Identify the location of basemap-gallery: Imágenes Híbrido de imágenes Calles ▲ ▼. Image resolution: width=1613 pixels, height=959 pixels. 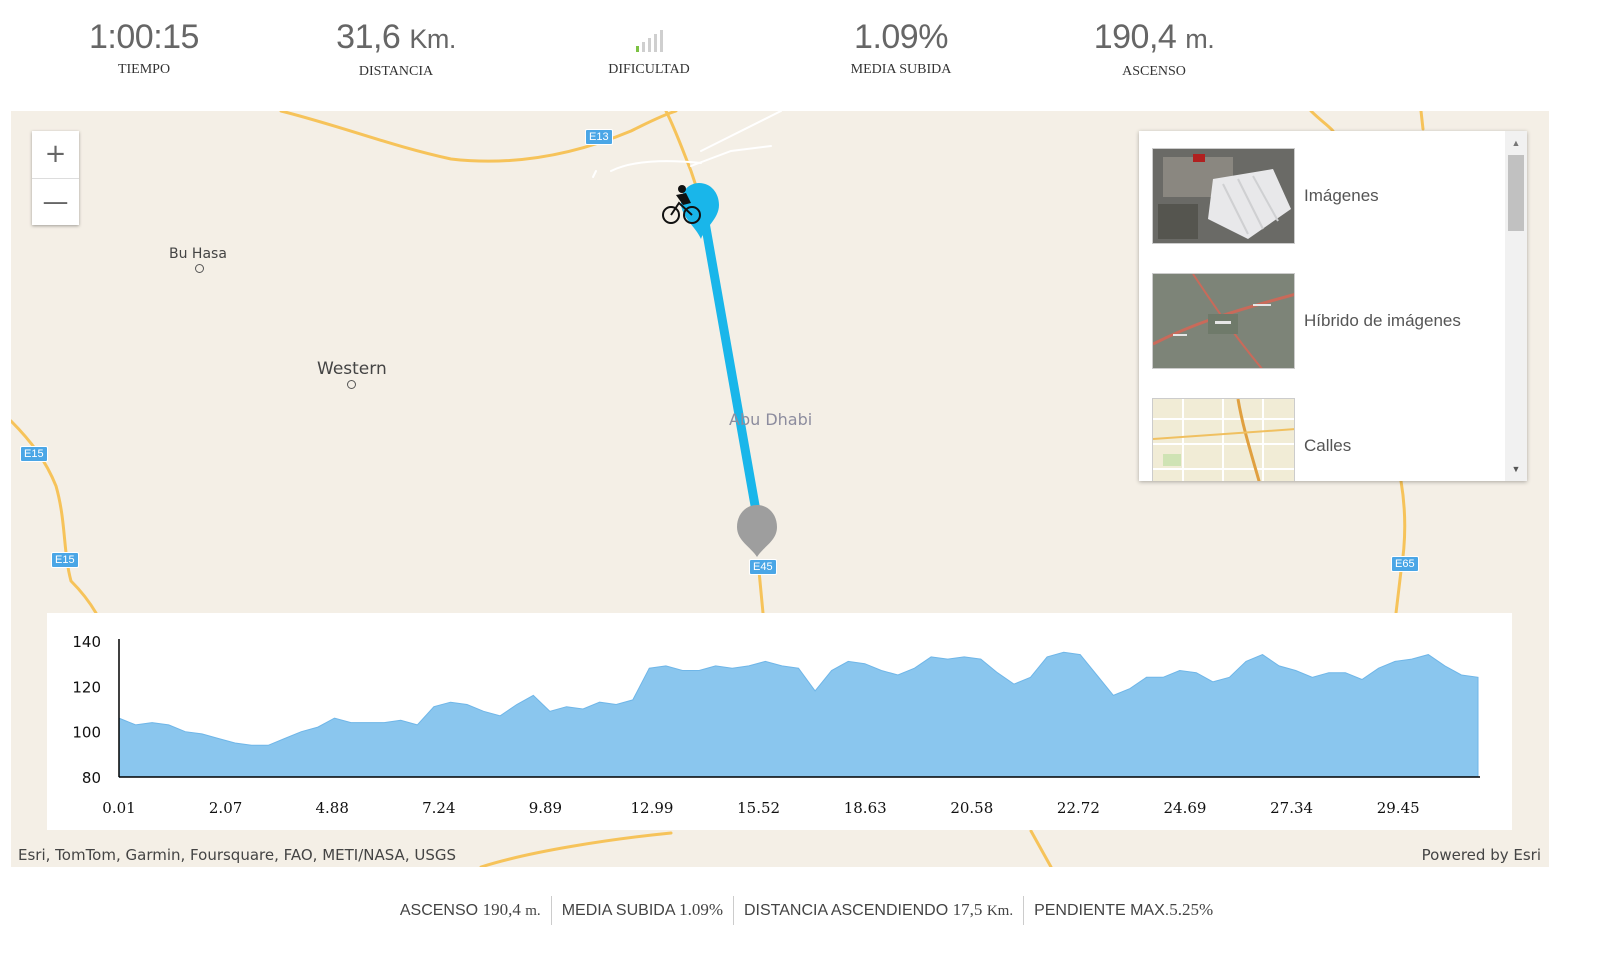
(1333, 306).